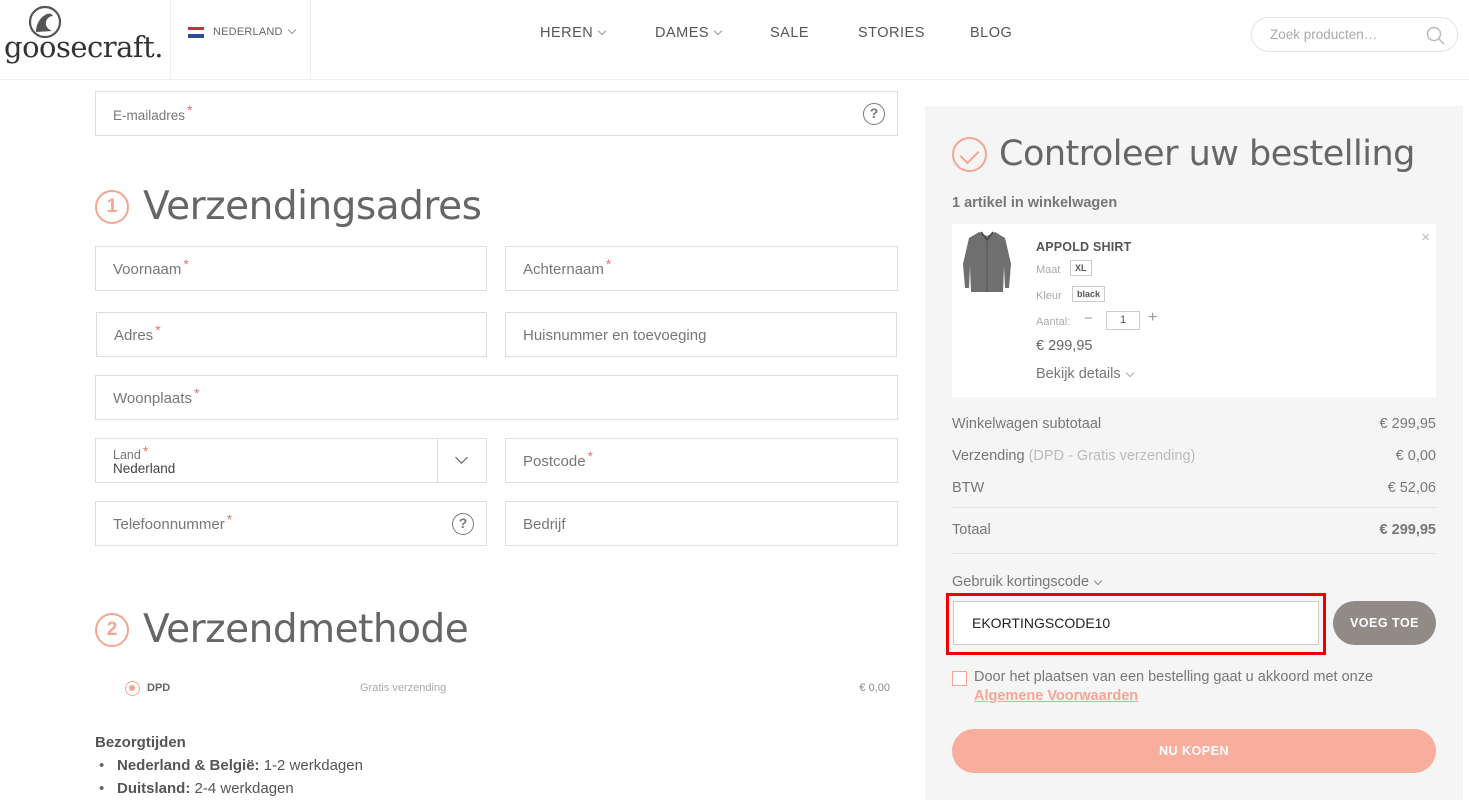 The width and height of the screenshot is (1469, 806). What do you see at coordinates (971, 530) in the screenshot?
I see `total-label: Totaal` at bounding box center [971, 530].